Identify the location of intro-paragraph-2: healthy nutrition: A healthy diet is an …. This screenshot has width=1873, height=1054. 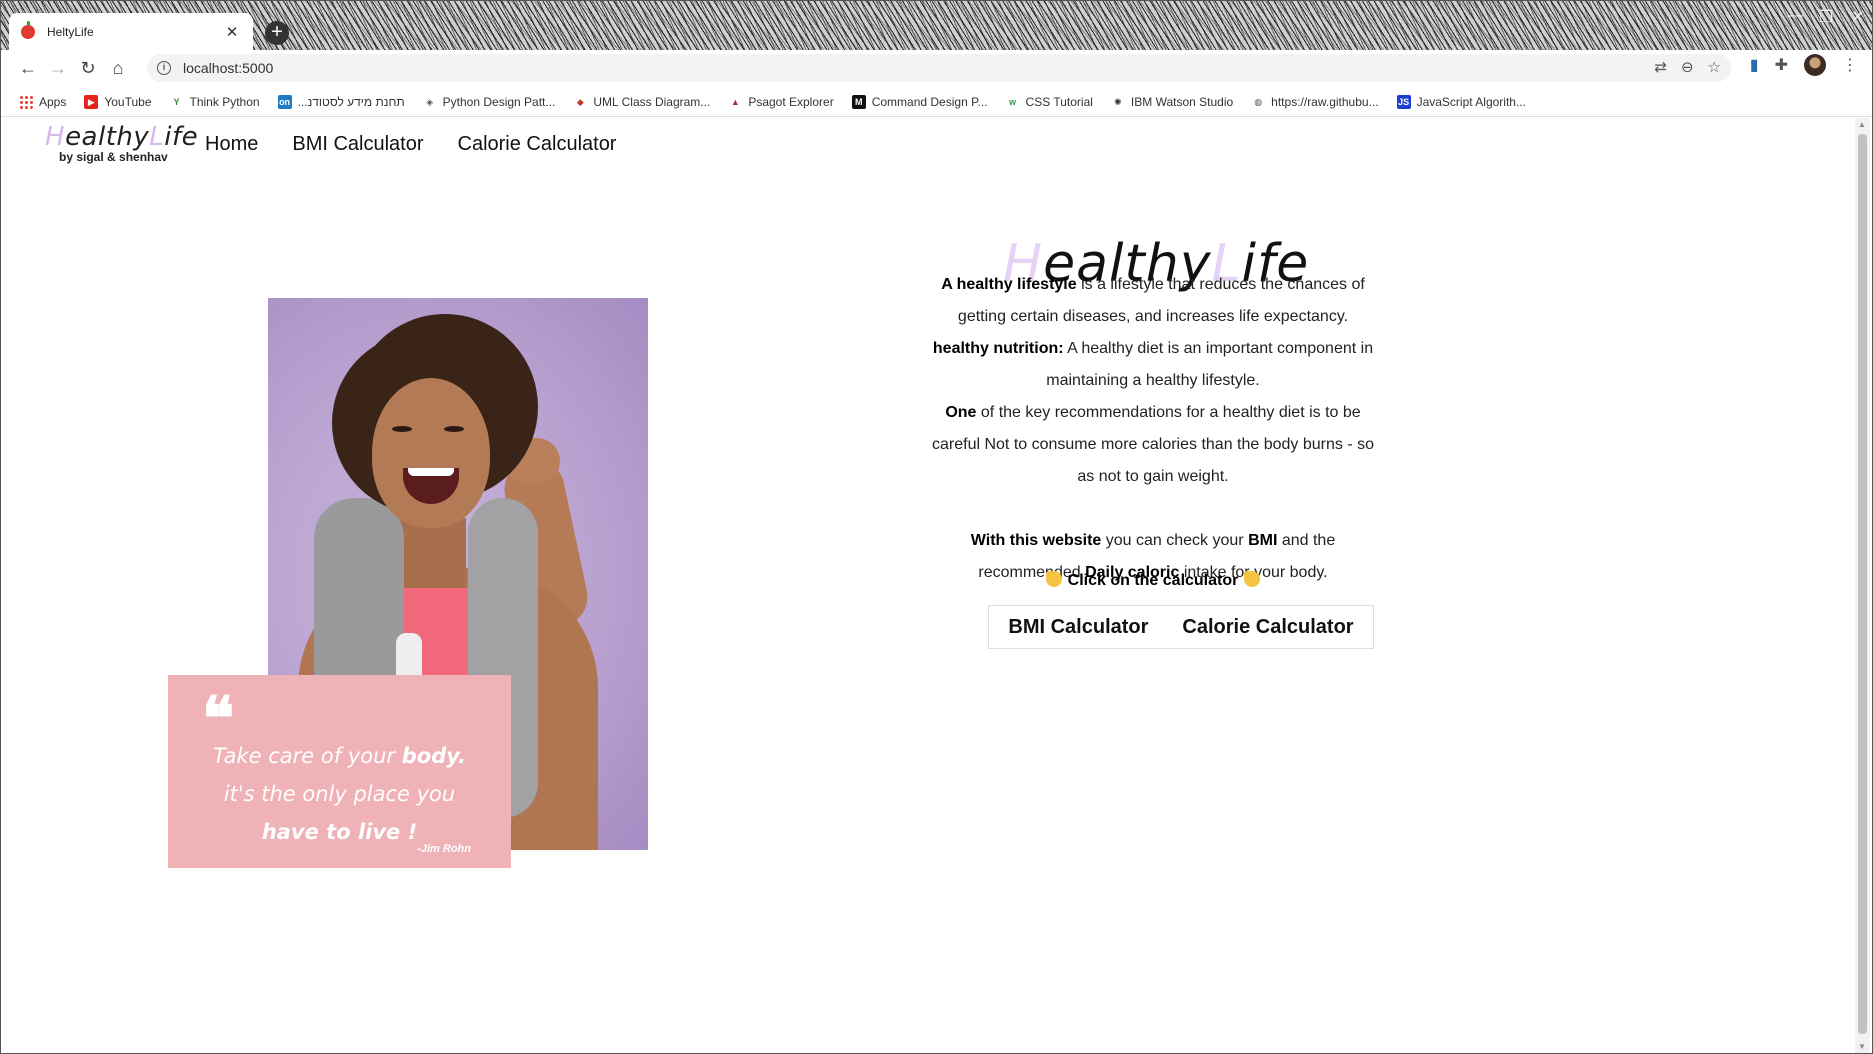
(1153, 364).